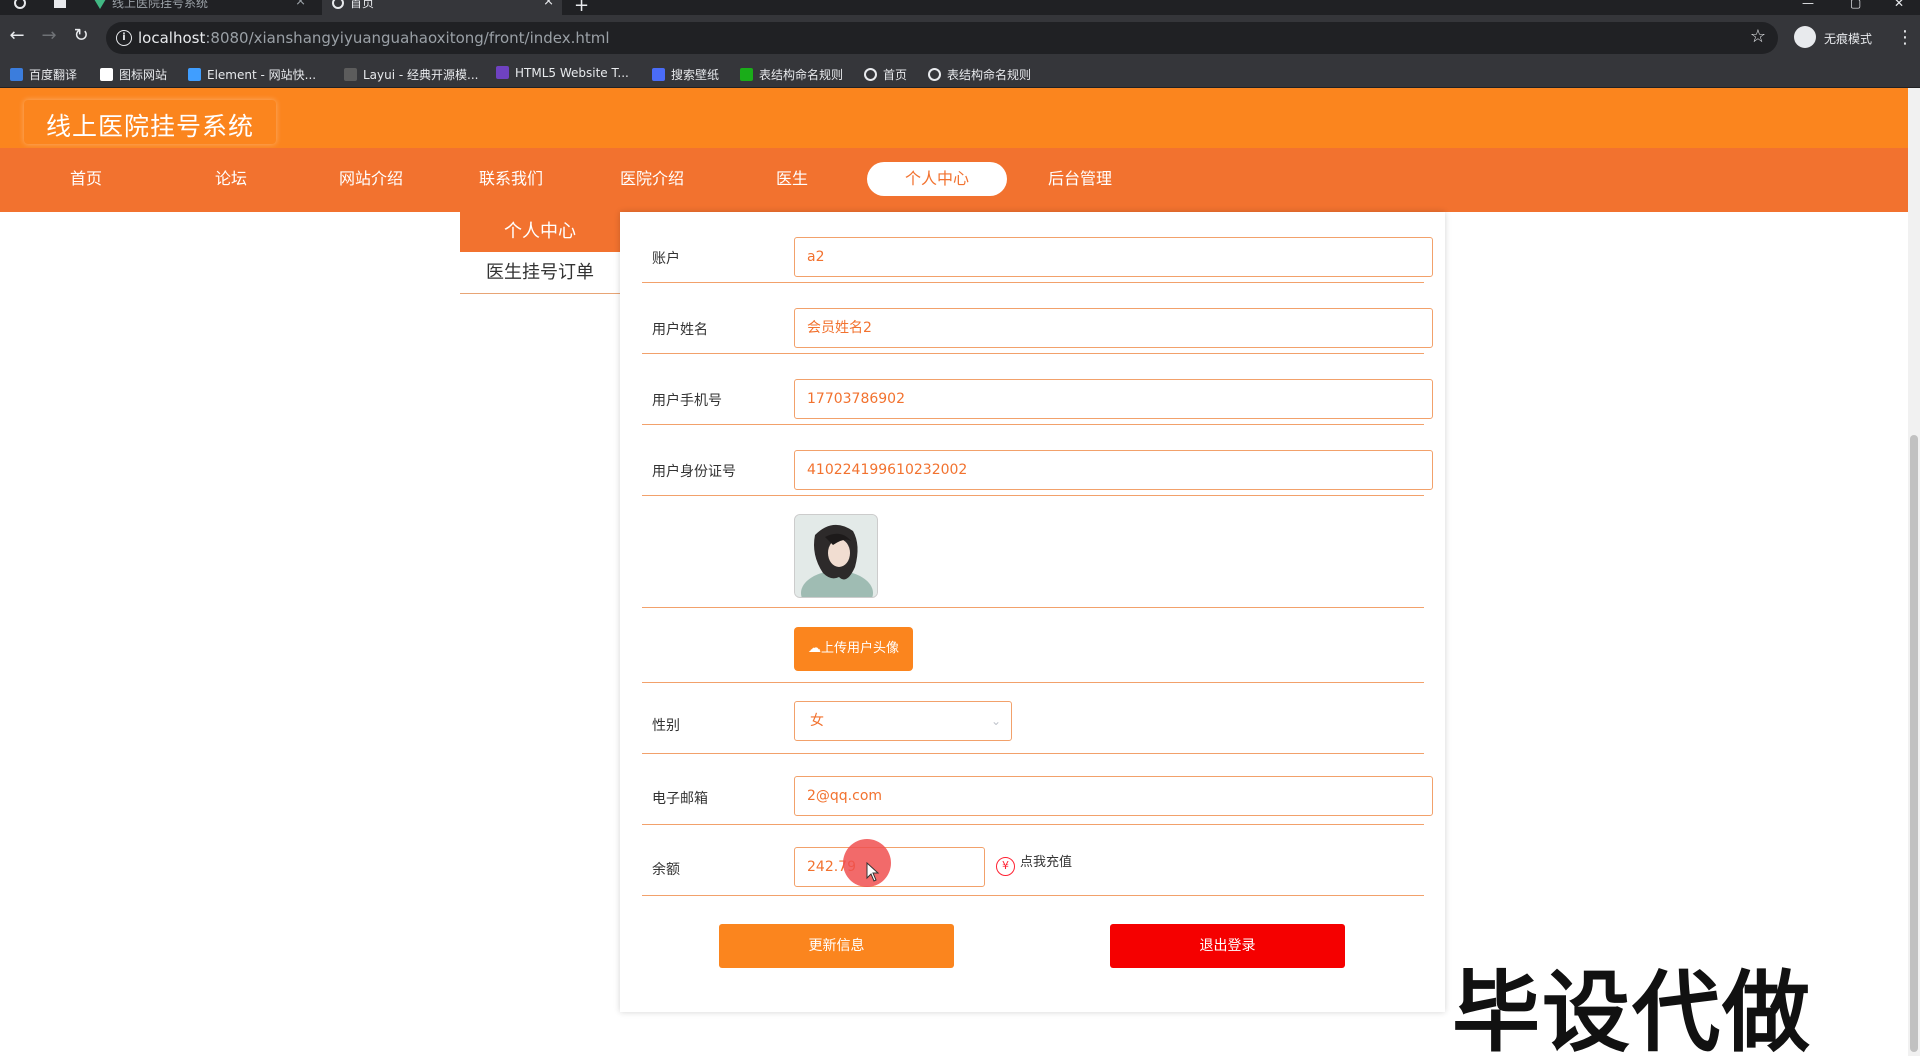 The width and height of the screenshot is (1920, 1056). I want to click on form-row-phone: 用户手机号 17703786902, so click(1037, 389).